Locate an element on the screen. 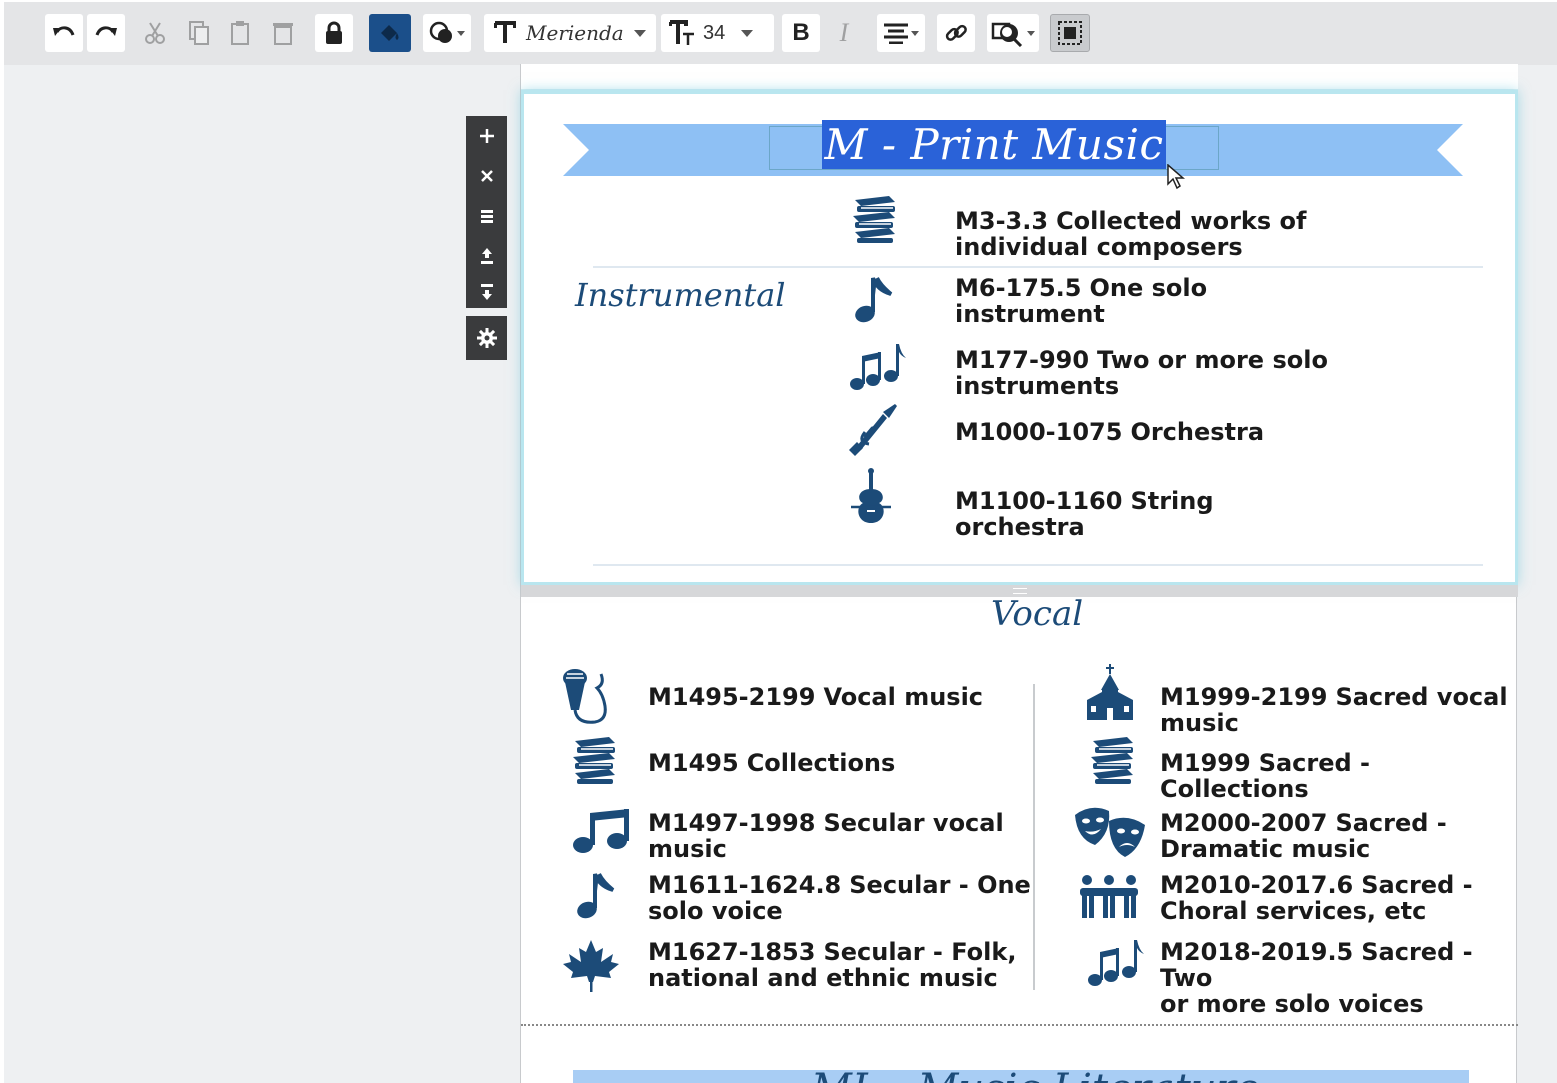 The image size is (1557, 1083). undo-button is located at coordinates (64, 33).